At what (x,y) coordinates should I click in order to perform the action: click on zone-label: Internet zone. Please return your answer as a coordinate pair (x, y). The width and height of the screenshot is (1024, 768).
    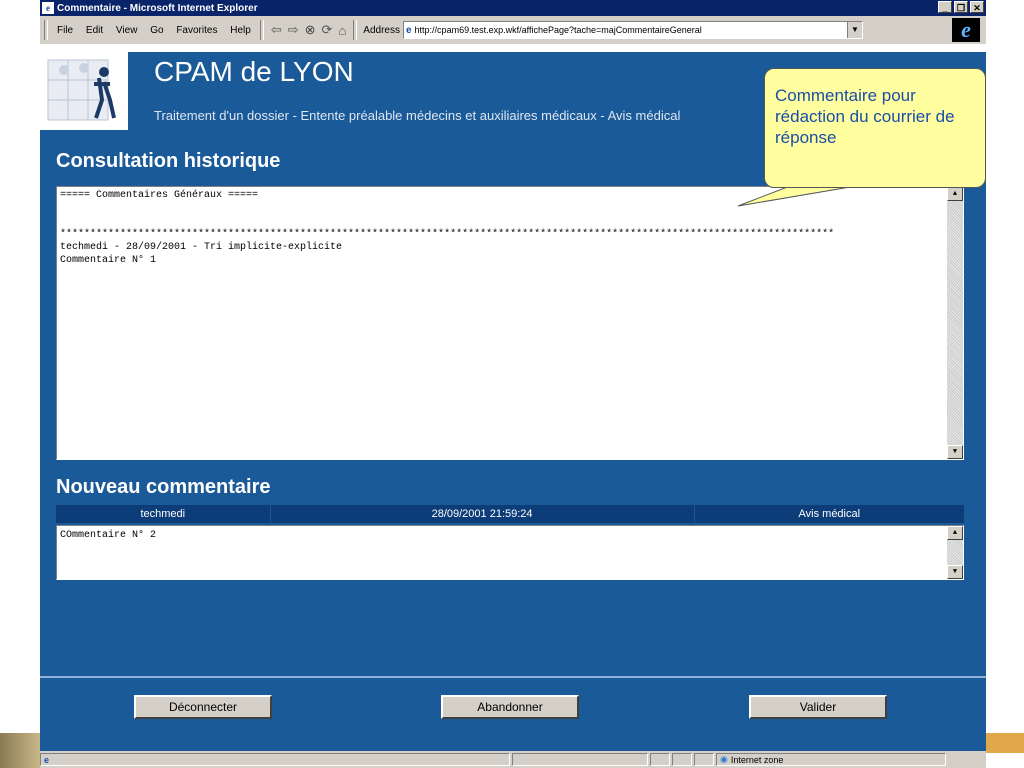
    Looking at the image, I should click on (757, 759).